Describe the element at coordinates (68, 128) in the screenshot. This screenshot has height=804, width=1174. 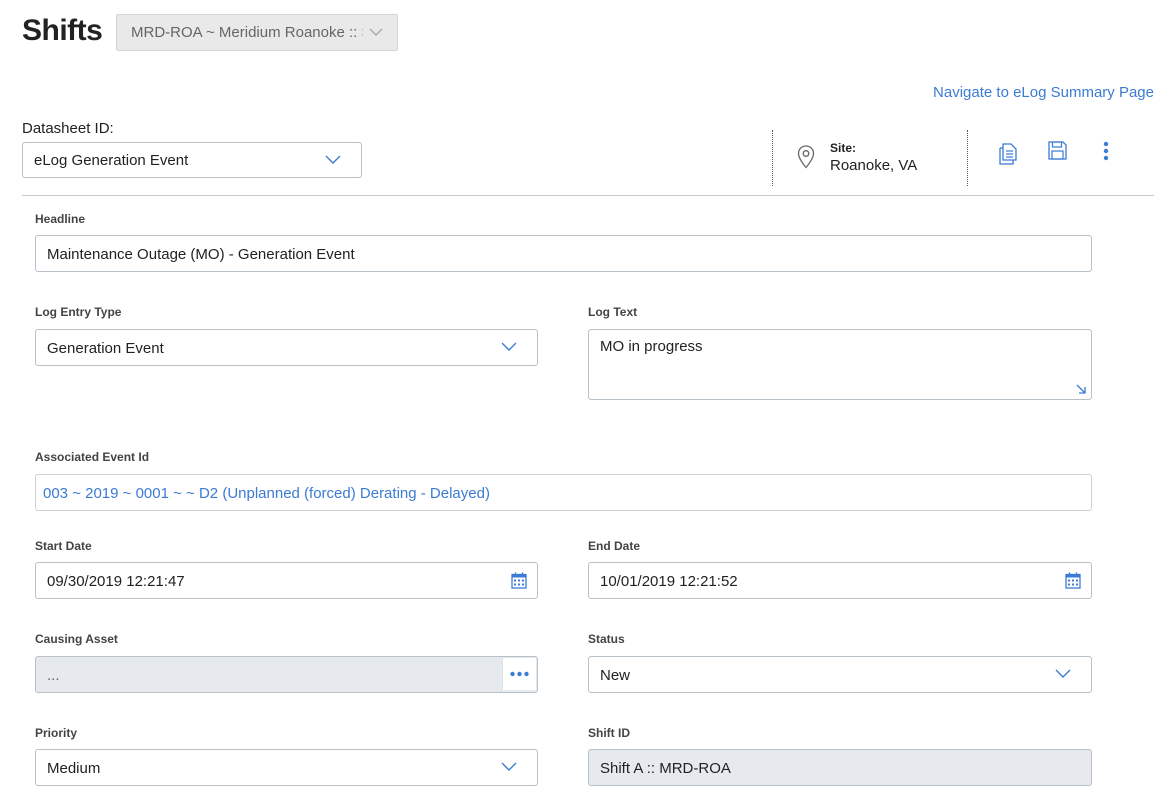
I see `datasheet-label: Datasheet ID:` at that location.